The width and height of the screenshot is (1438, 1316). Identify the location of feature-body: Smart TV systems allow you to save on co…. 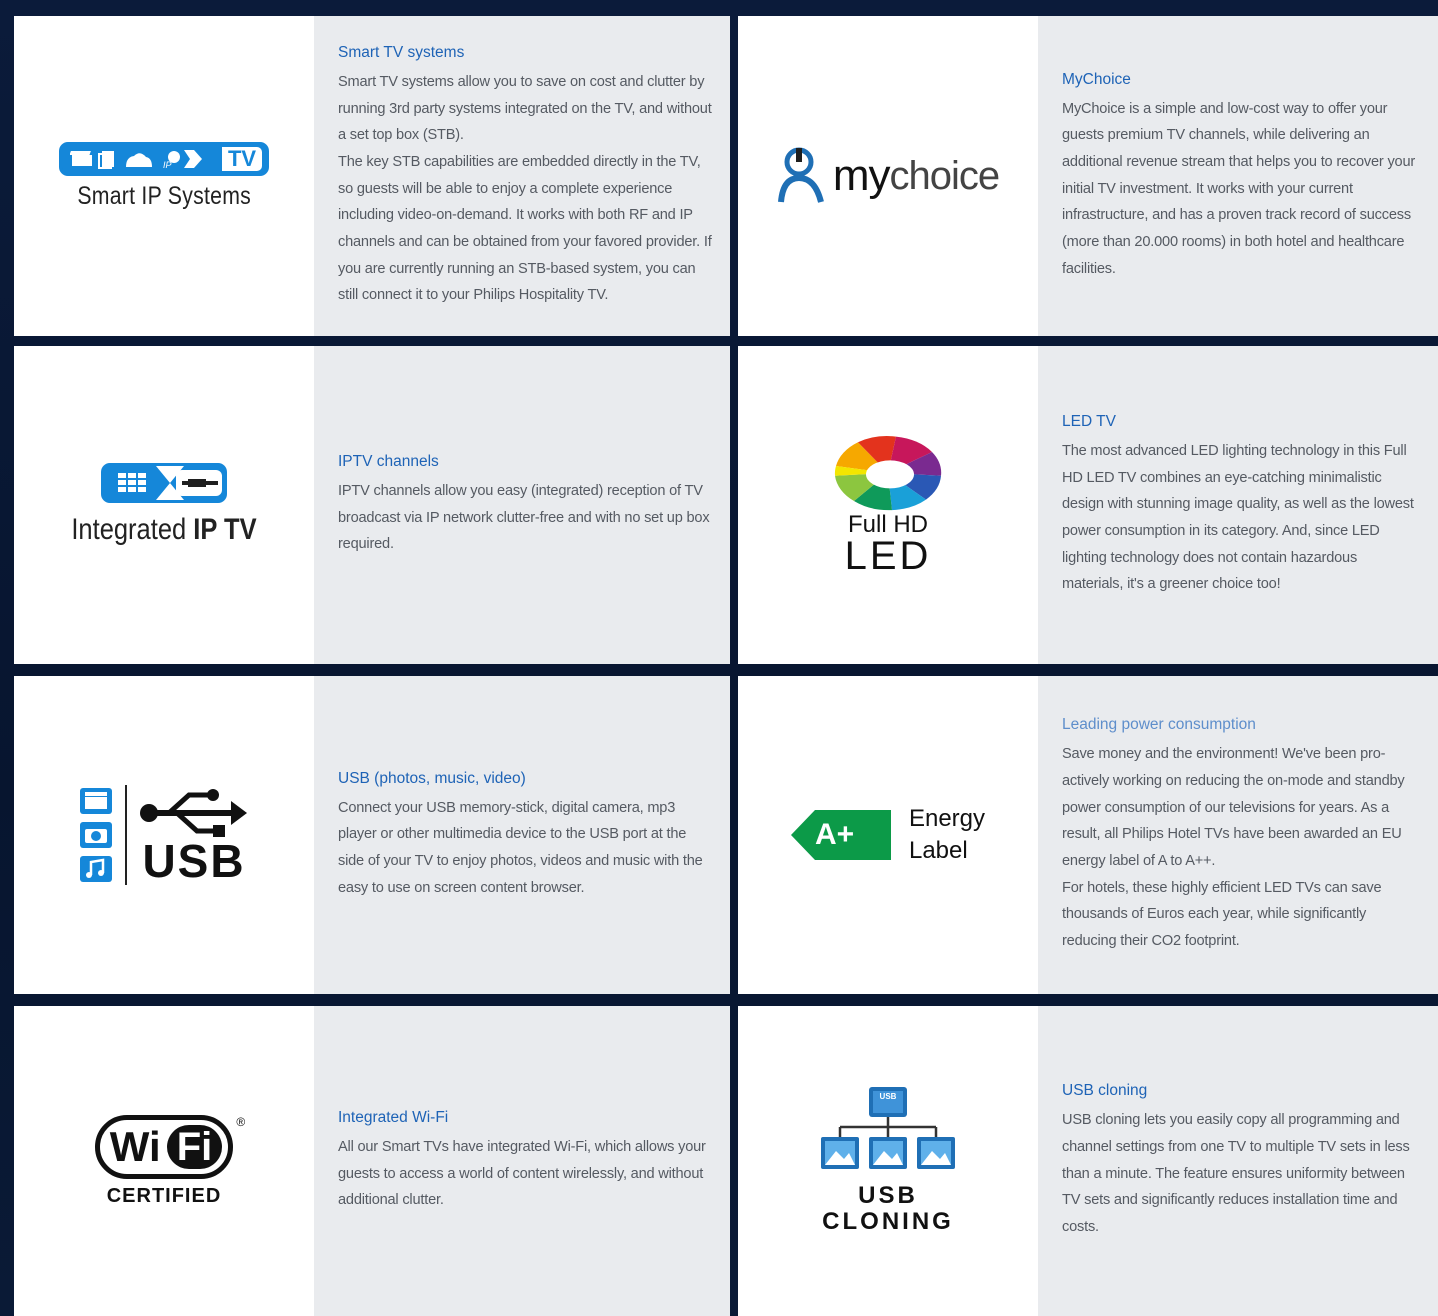
(525, 189).